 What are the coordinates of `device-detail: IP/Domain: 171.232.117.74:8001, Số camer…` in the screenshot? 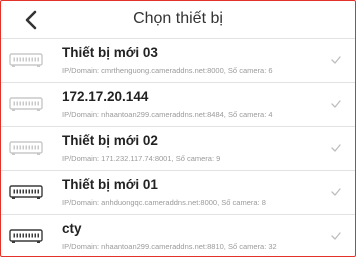 It's located at (141, 158).